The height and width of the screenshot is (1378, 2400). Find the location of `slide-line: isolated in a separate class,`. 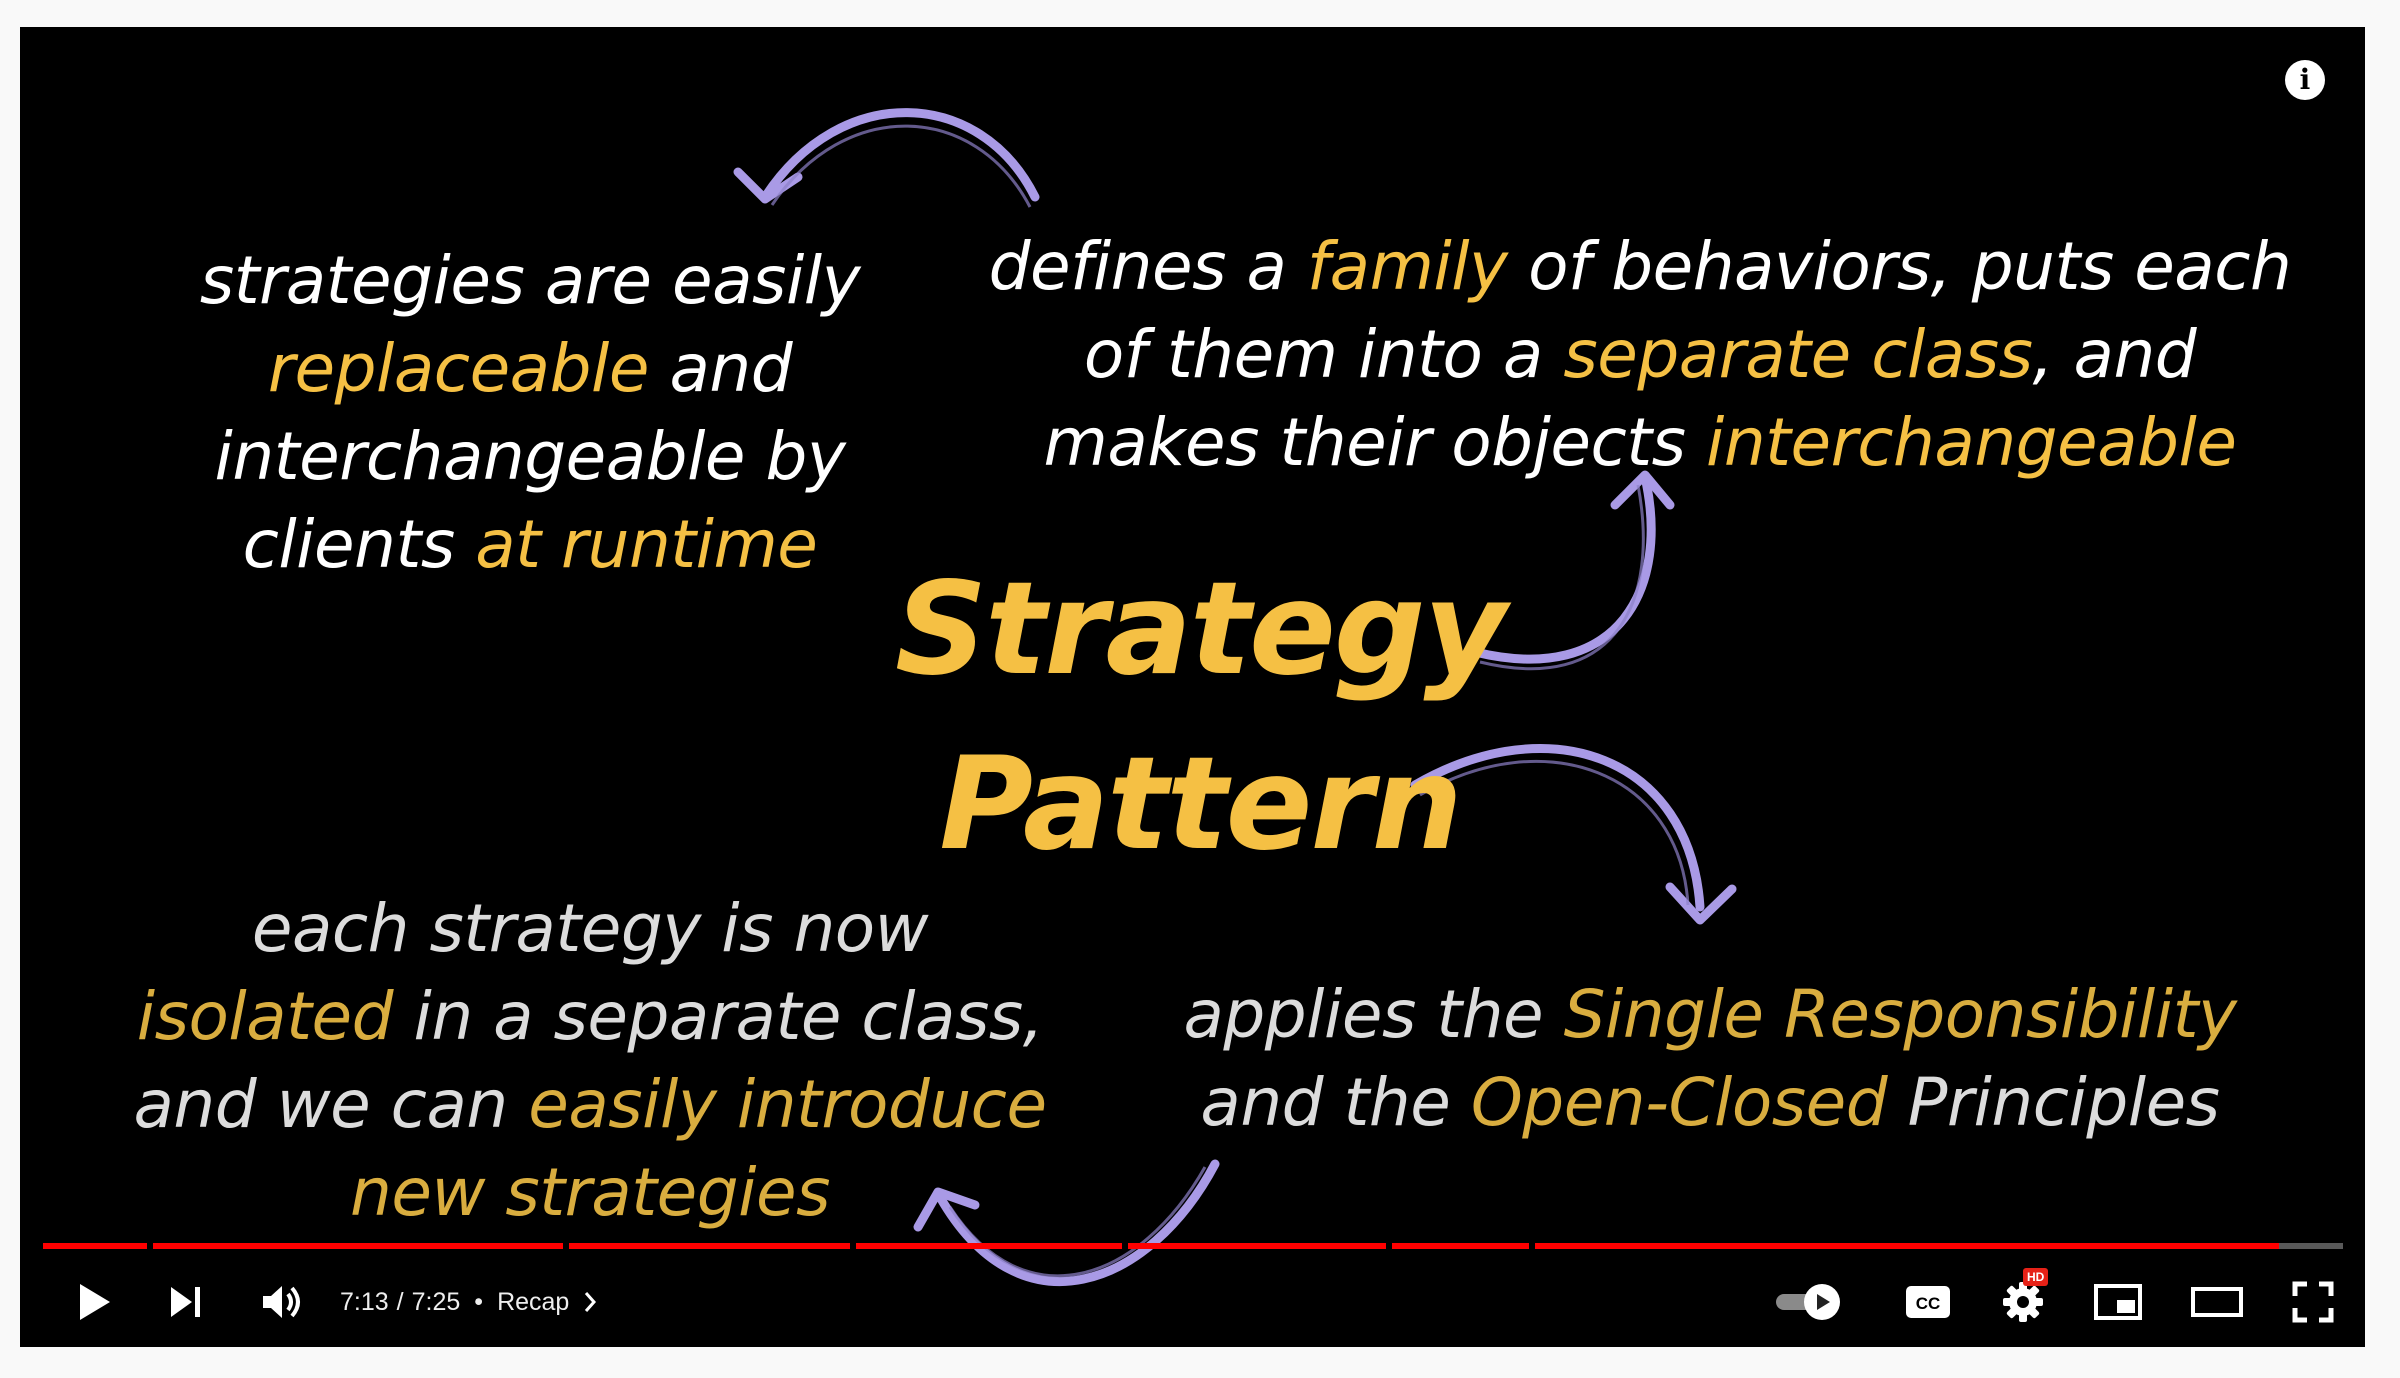

slide-line: isolated in a separate class, is located at coordinates (590, 1017).